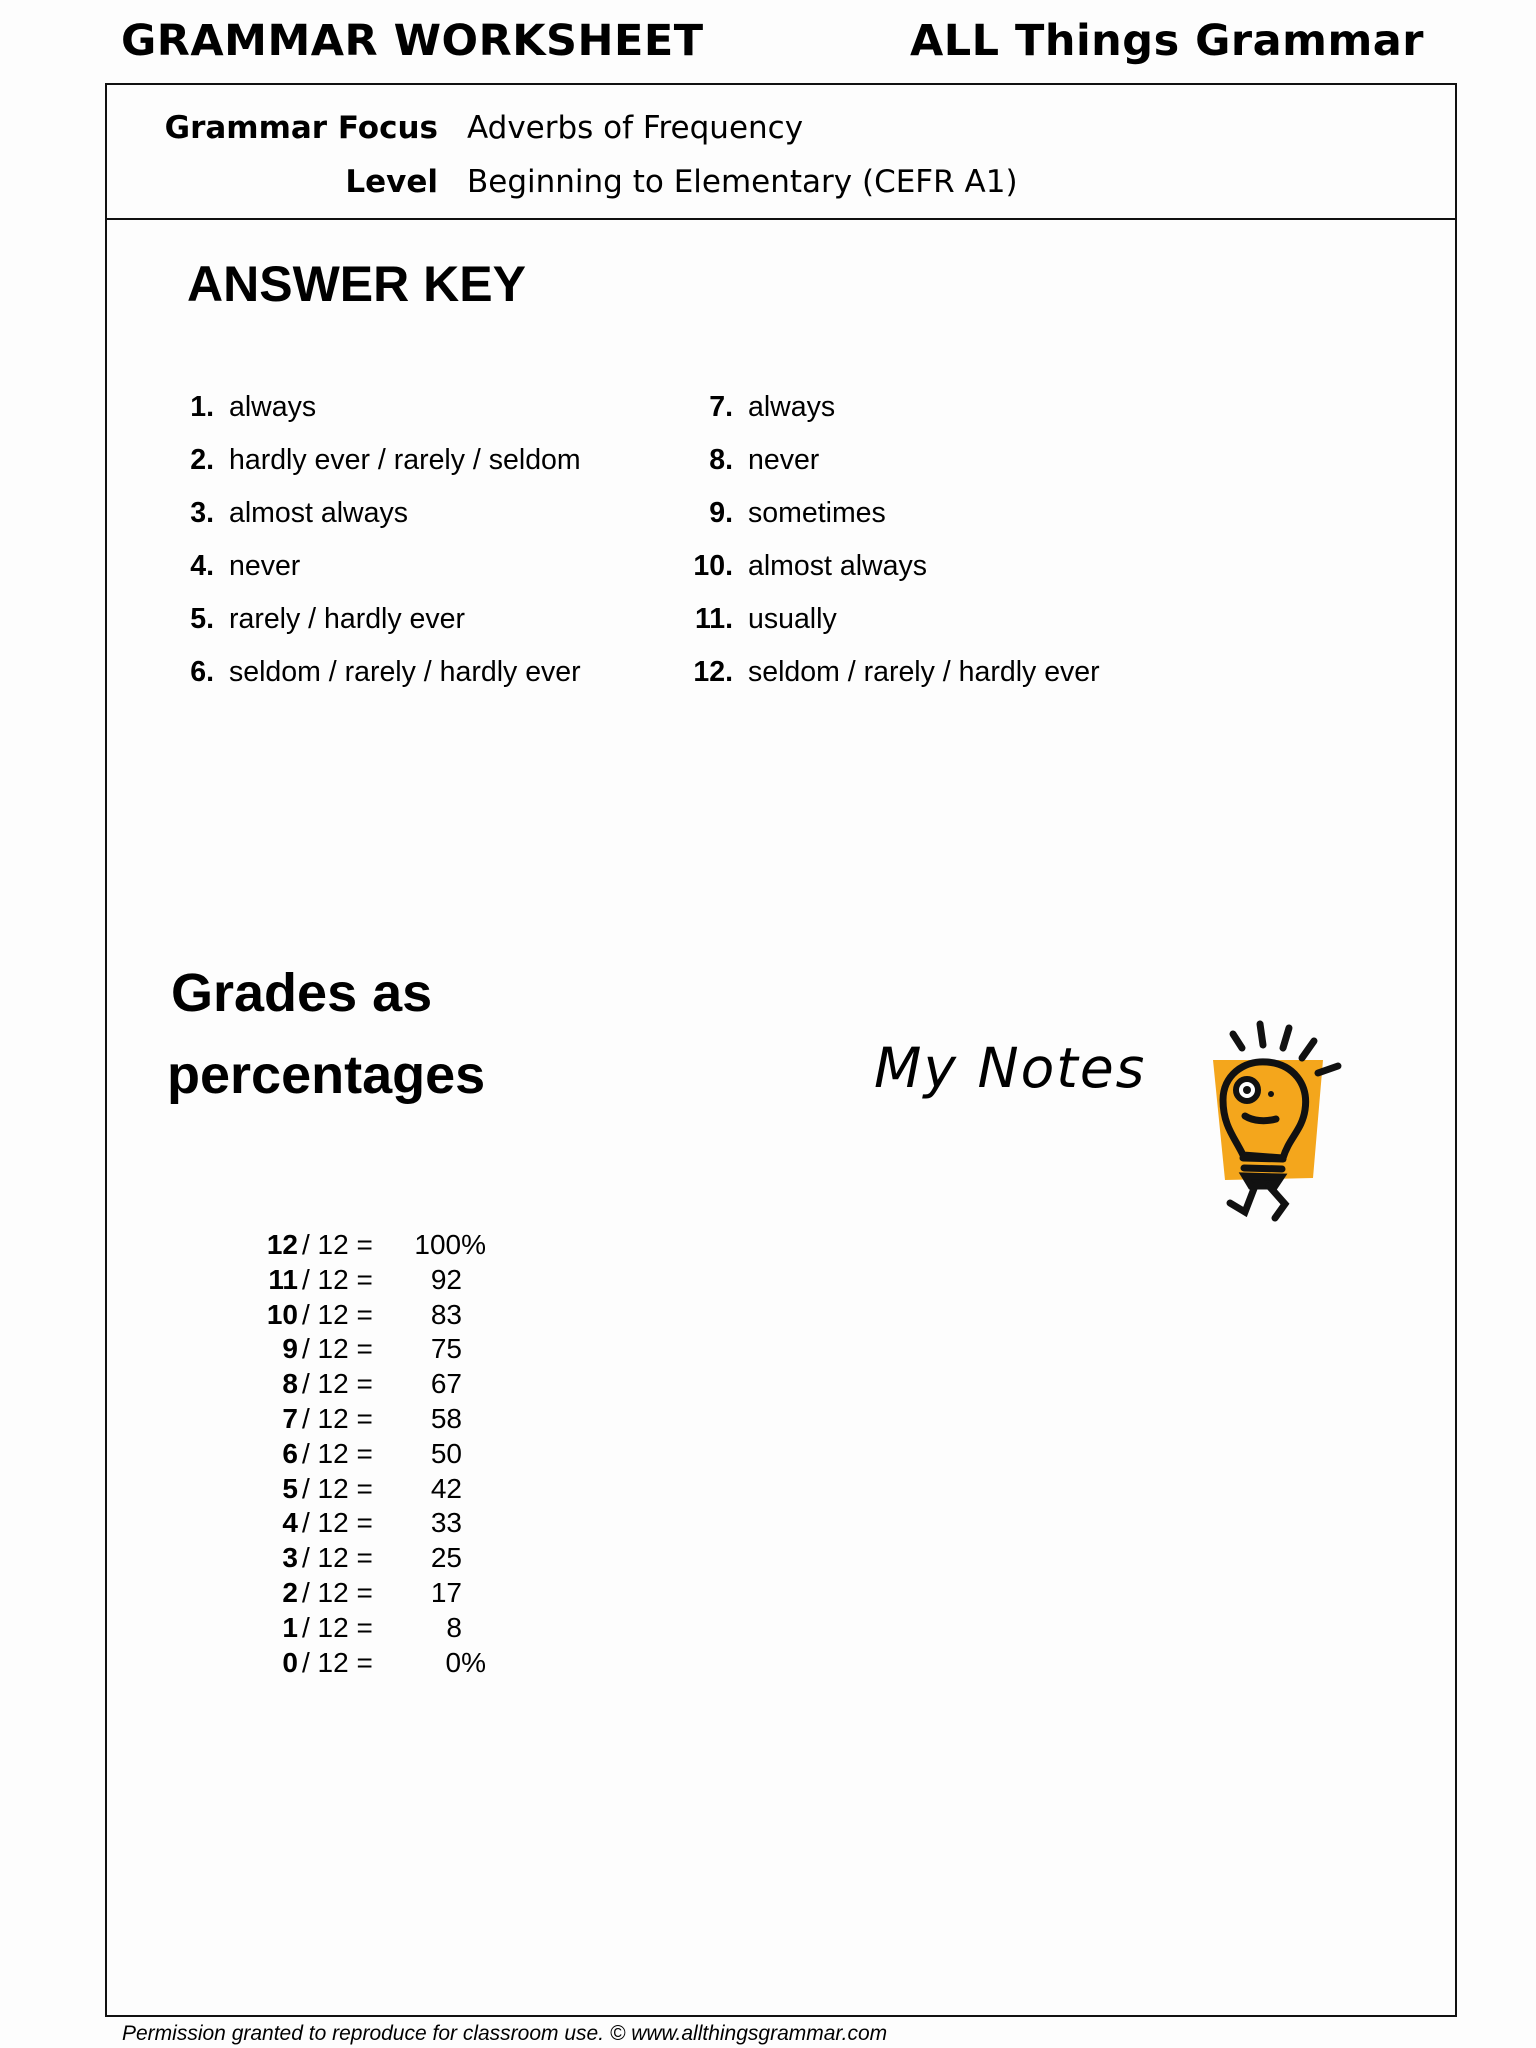 This screenshot has height=2048, width=1536. Describe the element at coordinates (202, 407) in the screenshot. I see `answer-number: 1.` at that location.